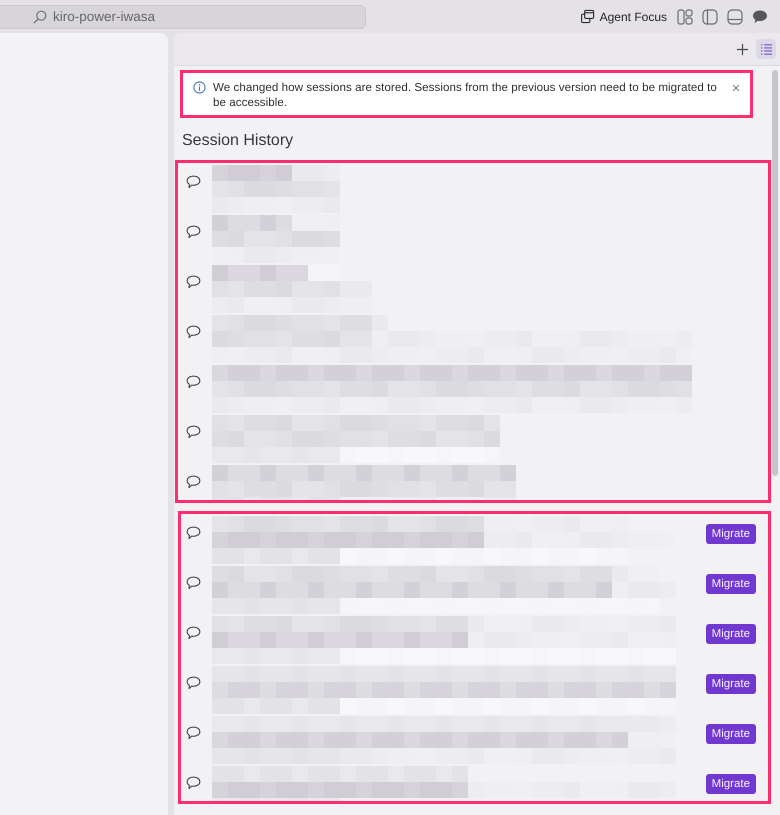 This screenshot has width=780, height=815. I want to click on command-center: kiro-power-iwasa, so click(183, 16).